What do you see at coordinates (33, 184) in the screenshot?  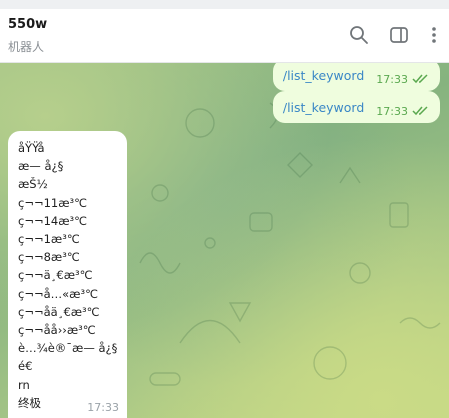 I see `message-line: æŠ½` at bounding box center [33, 184].